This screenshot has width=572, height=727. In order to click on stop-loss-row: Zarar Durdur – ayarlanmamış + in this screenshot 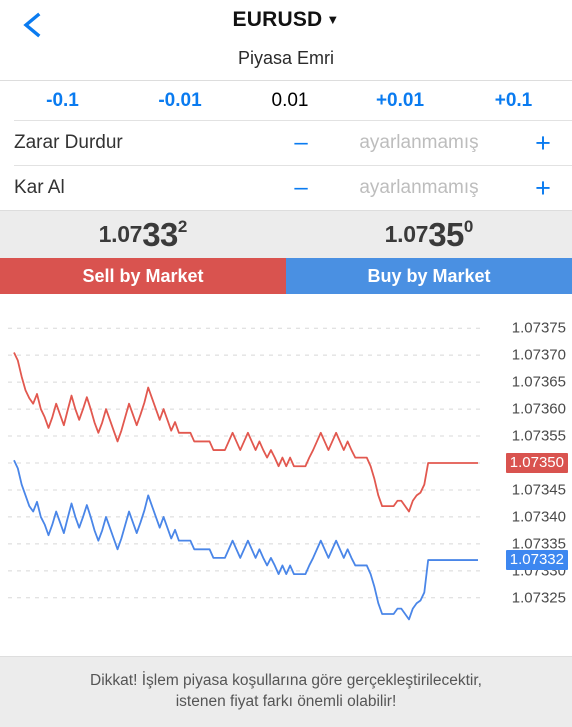, I will do `click(286, 143)`.